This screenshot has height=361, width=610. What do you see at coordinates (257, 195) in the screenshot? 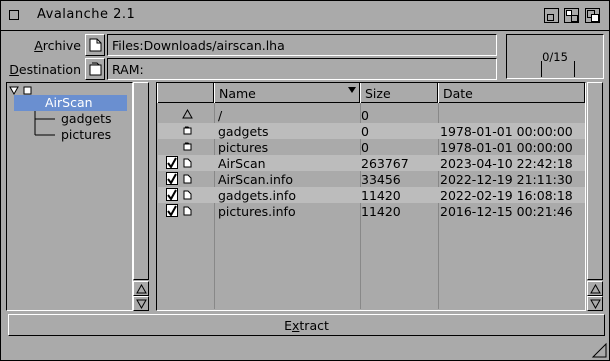
I see `row-name: gadgets.info` at bounding box center [257, 195].